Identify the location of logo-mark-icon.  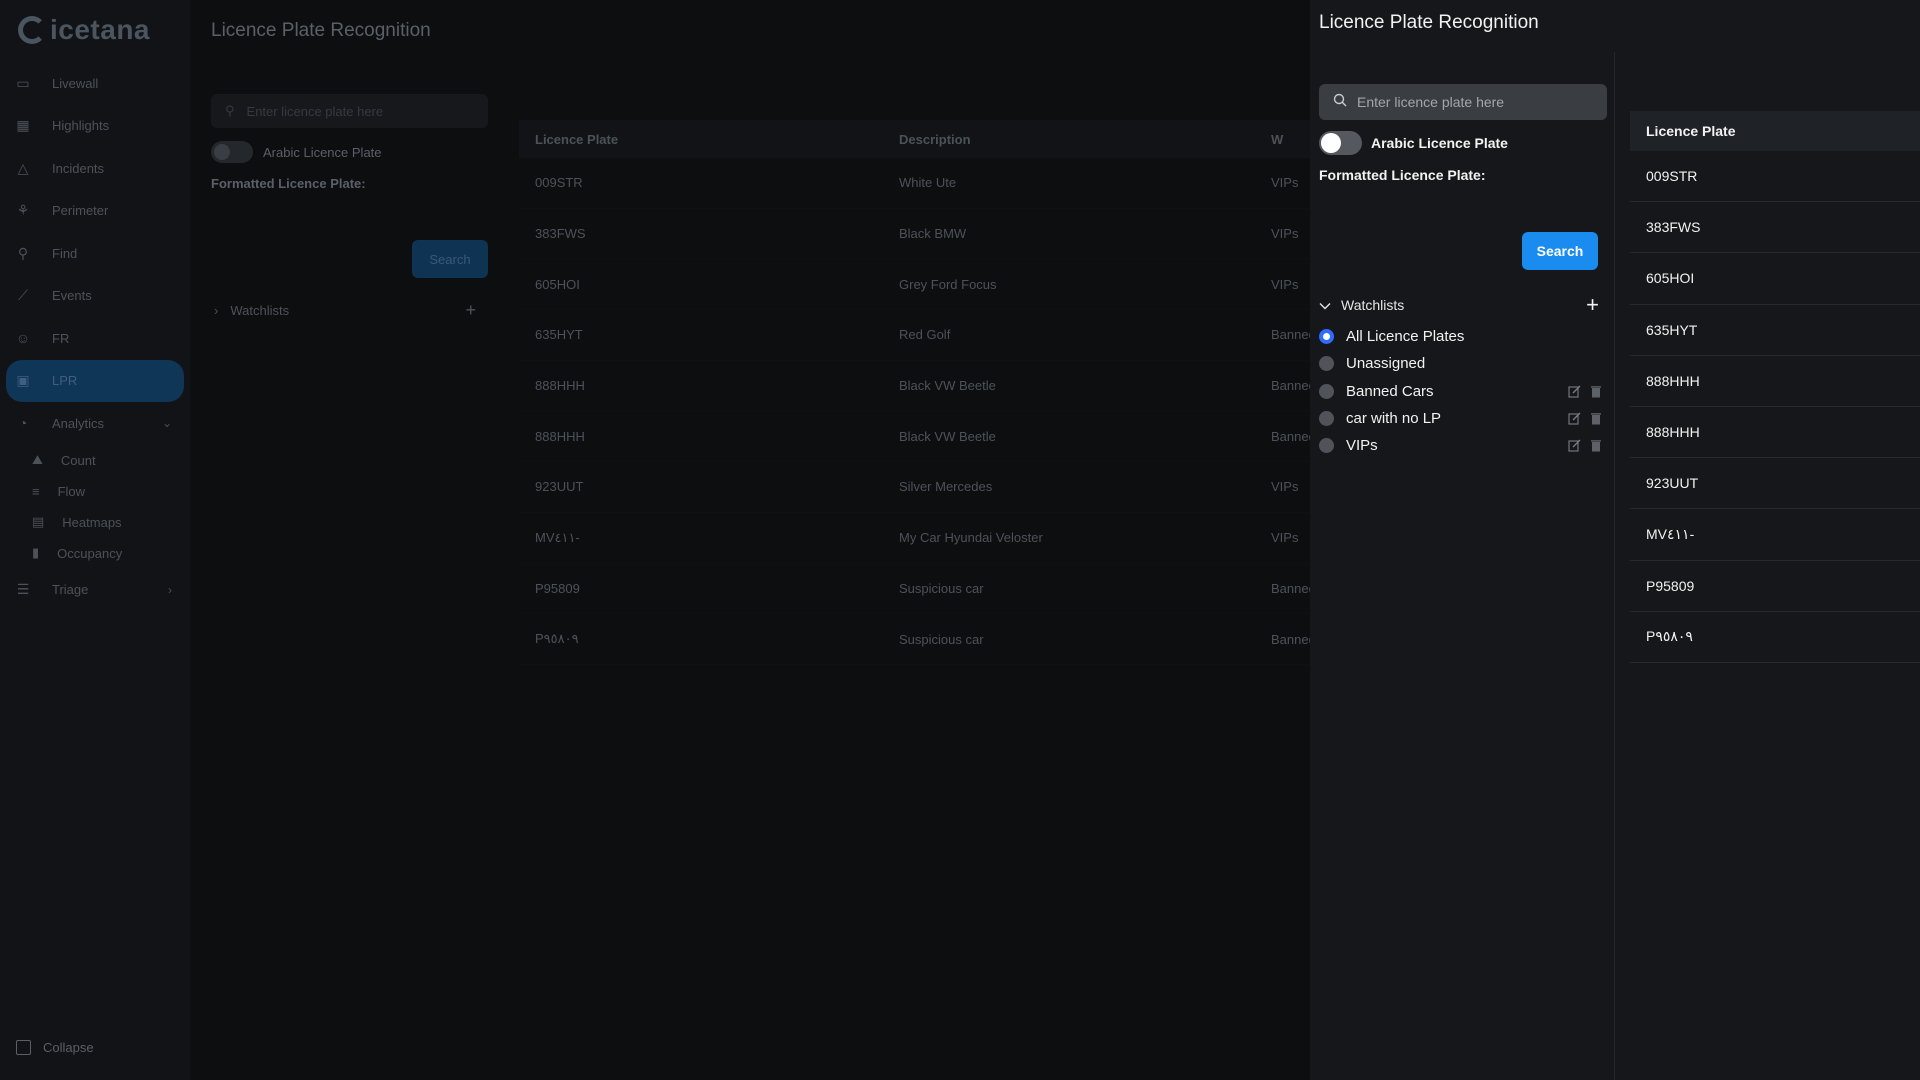
(32, 30).